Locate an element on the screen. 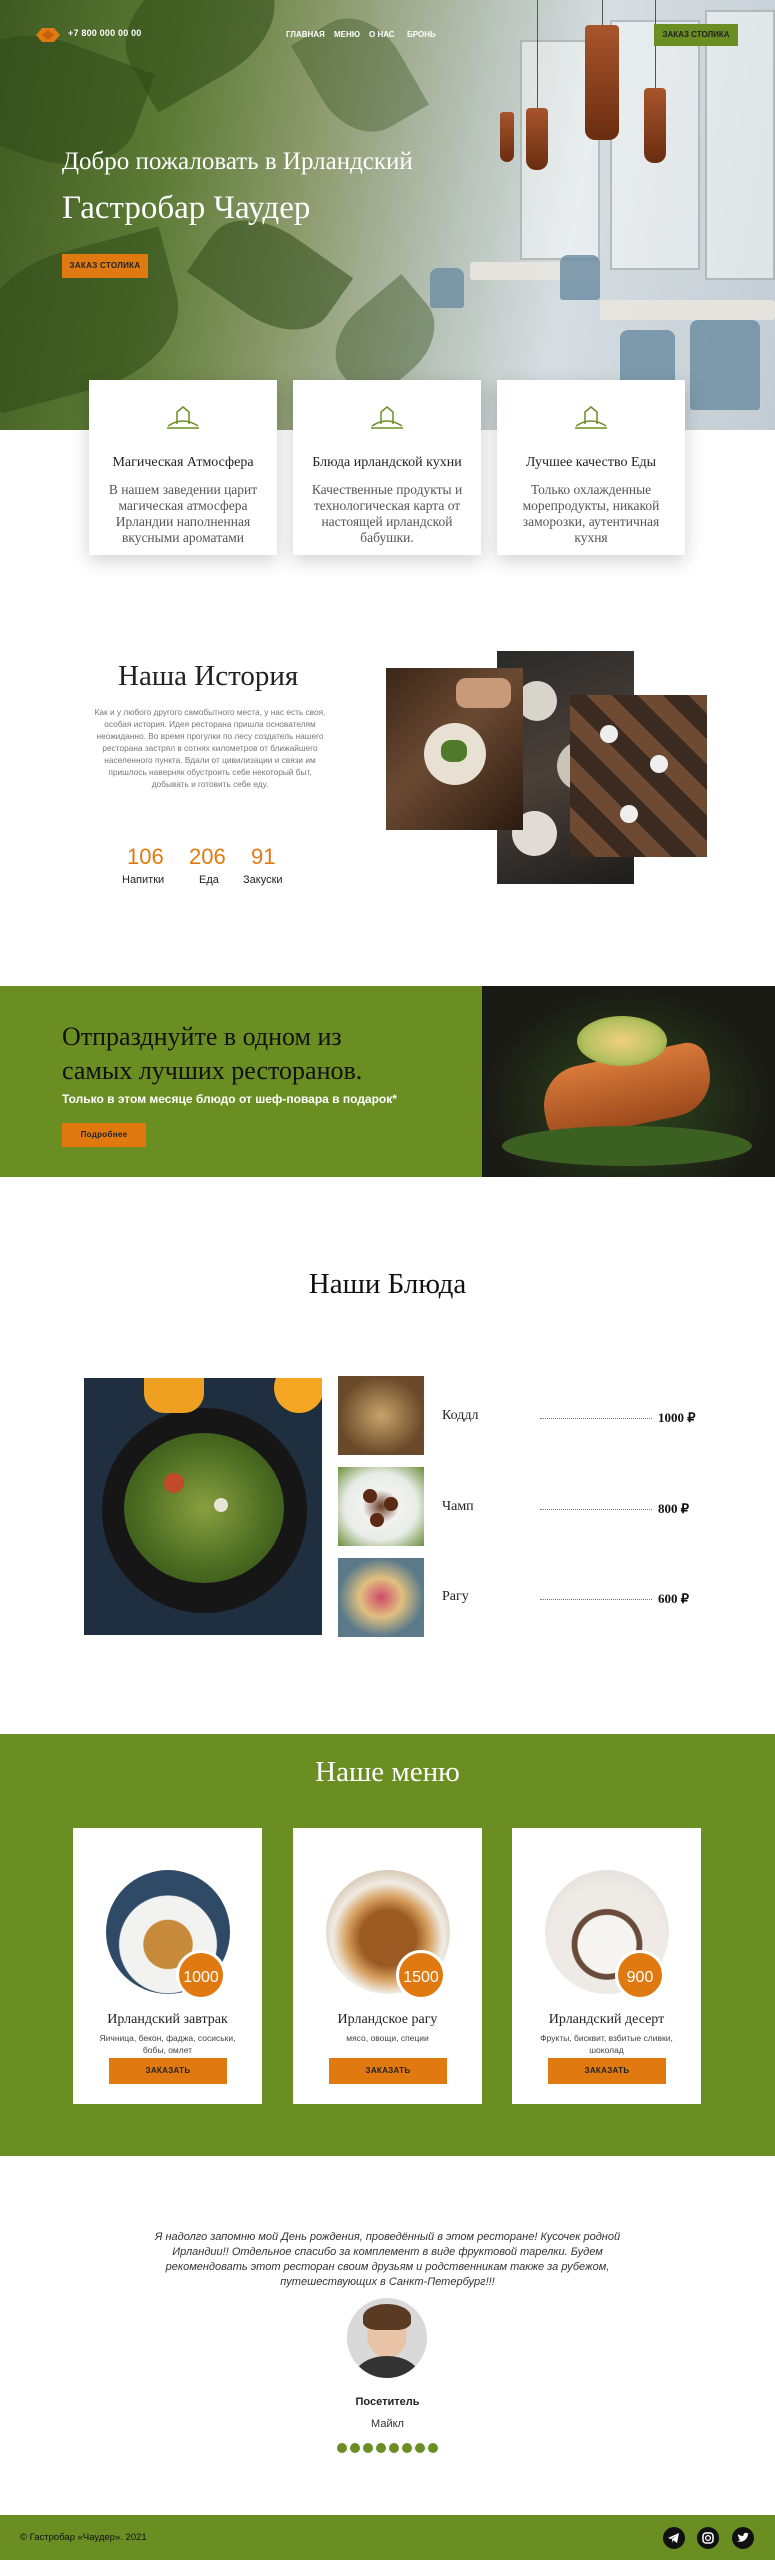 The image size is (775, 2560). feature-title: Лучшее качество Еды is located at coordinates (591, 462).